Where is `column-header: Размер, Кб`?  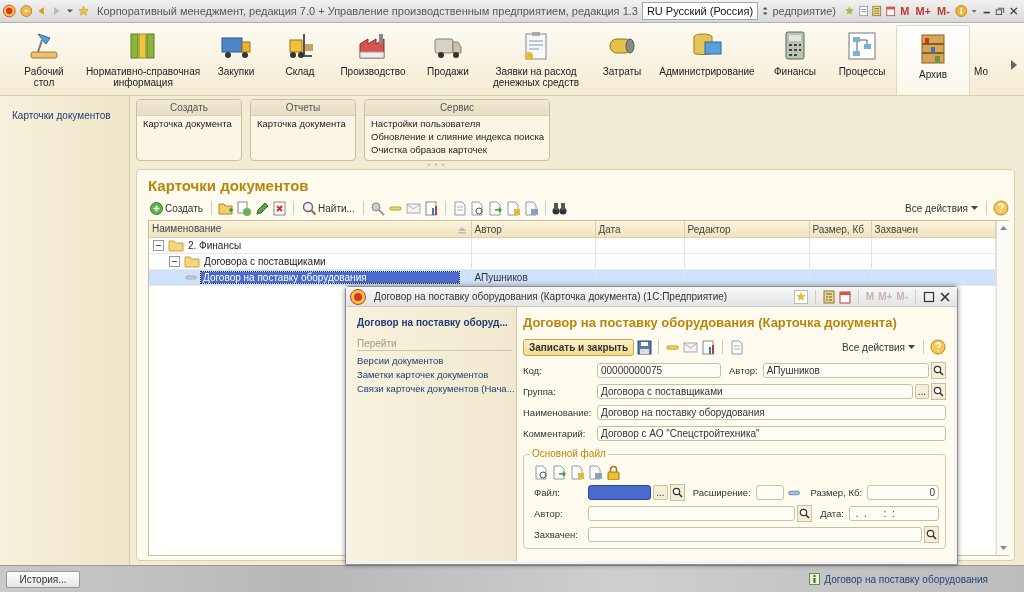
column-header: Размер, Кб is located at coordinates (840, 229).